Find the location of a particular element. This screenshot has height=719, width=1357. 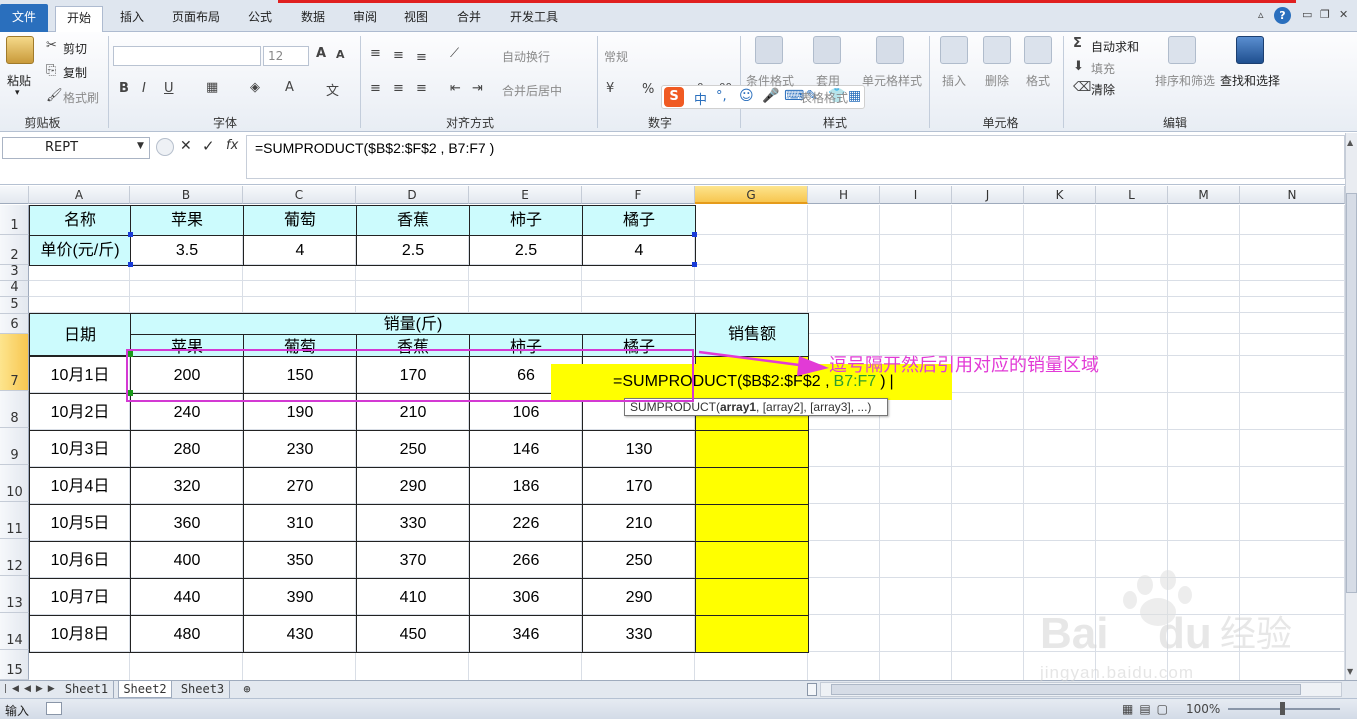

cell-C1: 葡萄 is located at coordinates (300, 220).